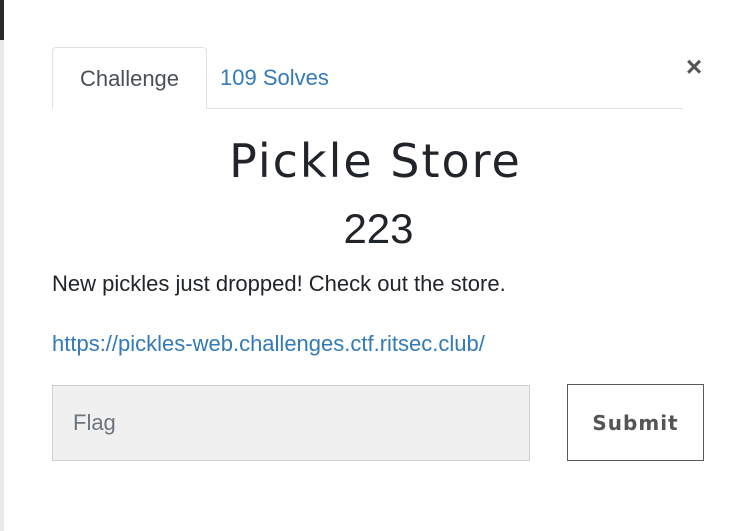  I want to click on close-icon: ×, so click(694, 67).